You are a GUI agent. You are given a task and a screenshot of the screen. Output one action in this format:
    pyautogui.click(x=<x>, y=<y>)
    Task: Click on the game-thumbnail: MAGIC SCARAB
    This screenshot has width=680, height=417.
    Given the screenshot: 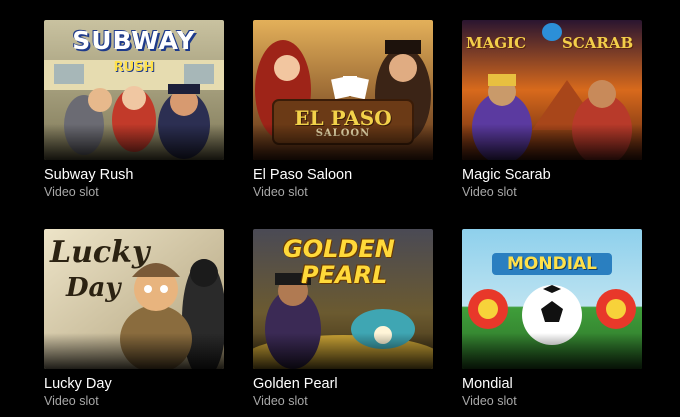 What is the action you would take?
    pyautogui.click(x=552, y=90)
    